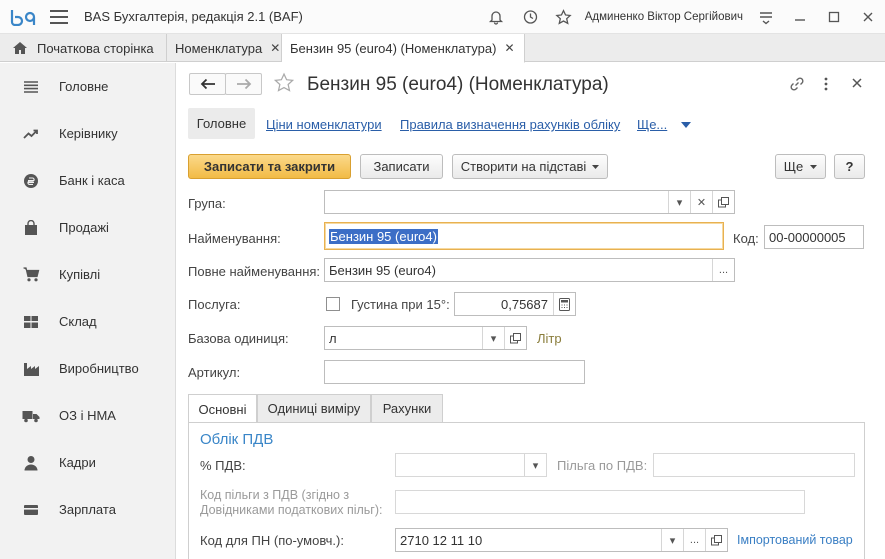 This screenshot has width=885, height=559. Describe the element at coordinates (807, 237) in the screenshot. I see `code-value: 00-00000005` at that location.